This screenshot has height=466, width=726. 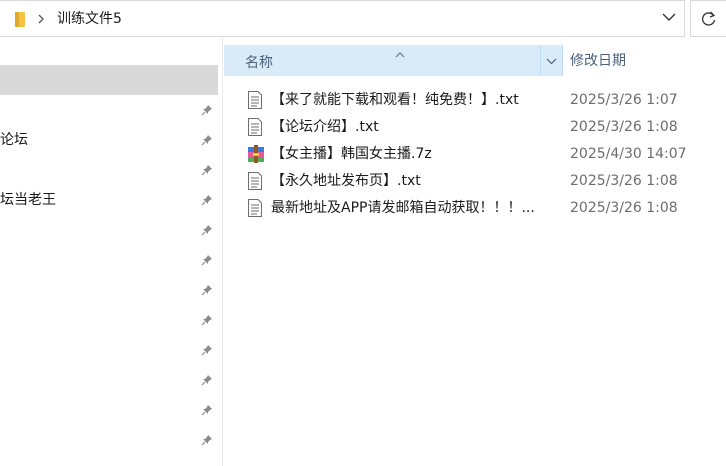 I want to click on breadcrumb-current-folder: 训练文件5, so click(x=89, y=19).